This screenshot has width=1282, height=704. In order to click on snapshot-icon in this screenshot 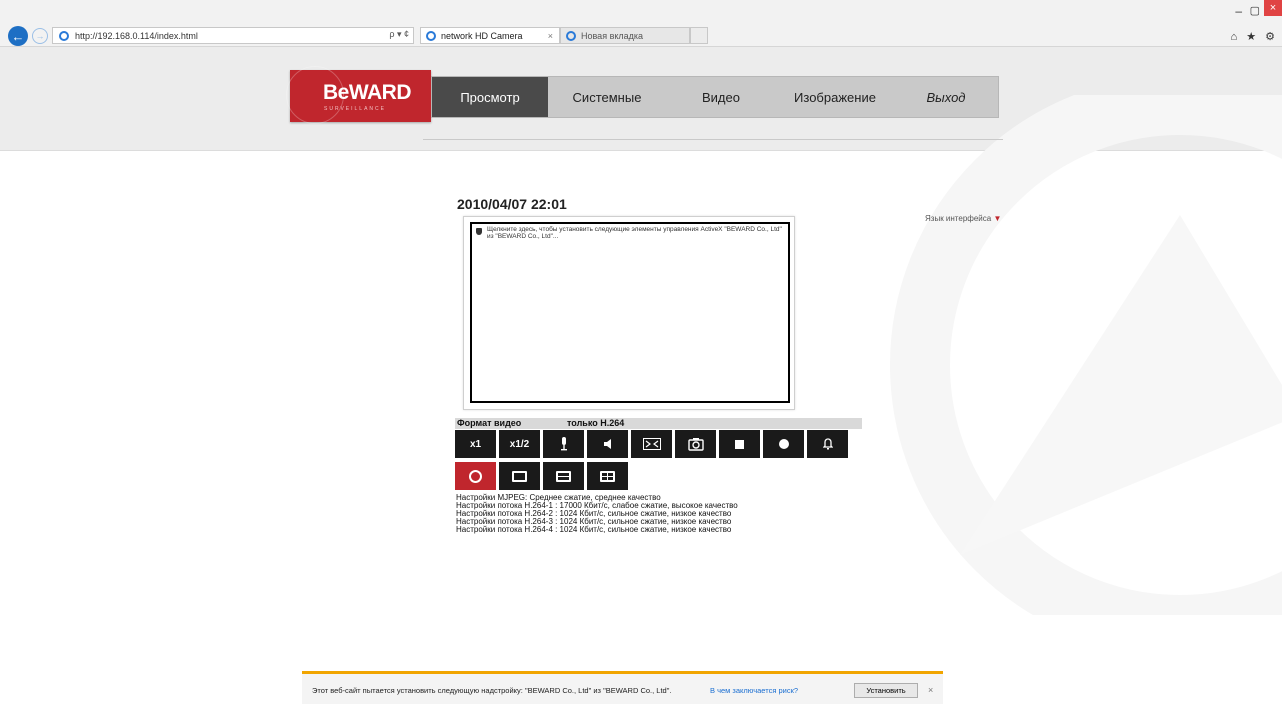, I will do `click(695, 444)`.